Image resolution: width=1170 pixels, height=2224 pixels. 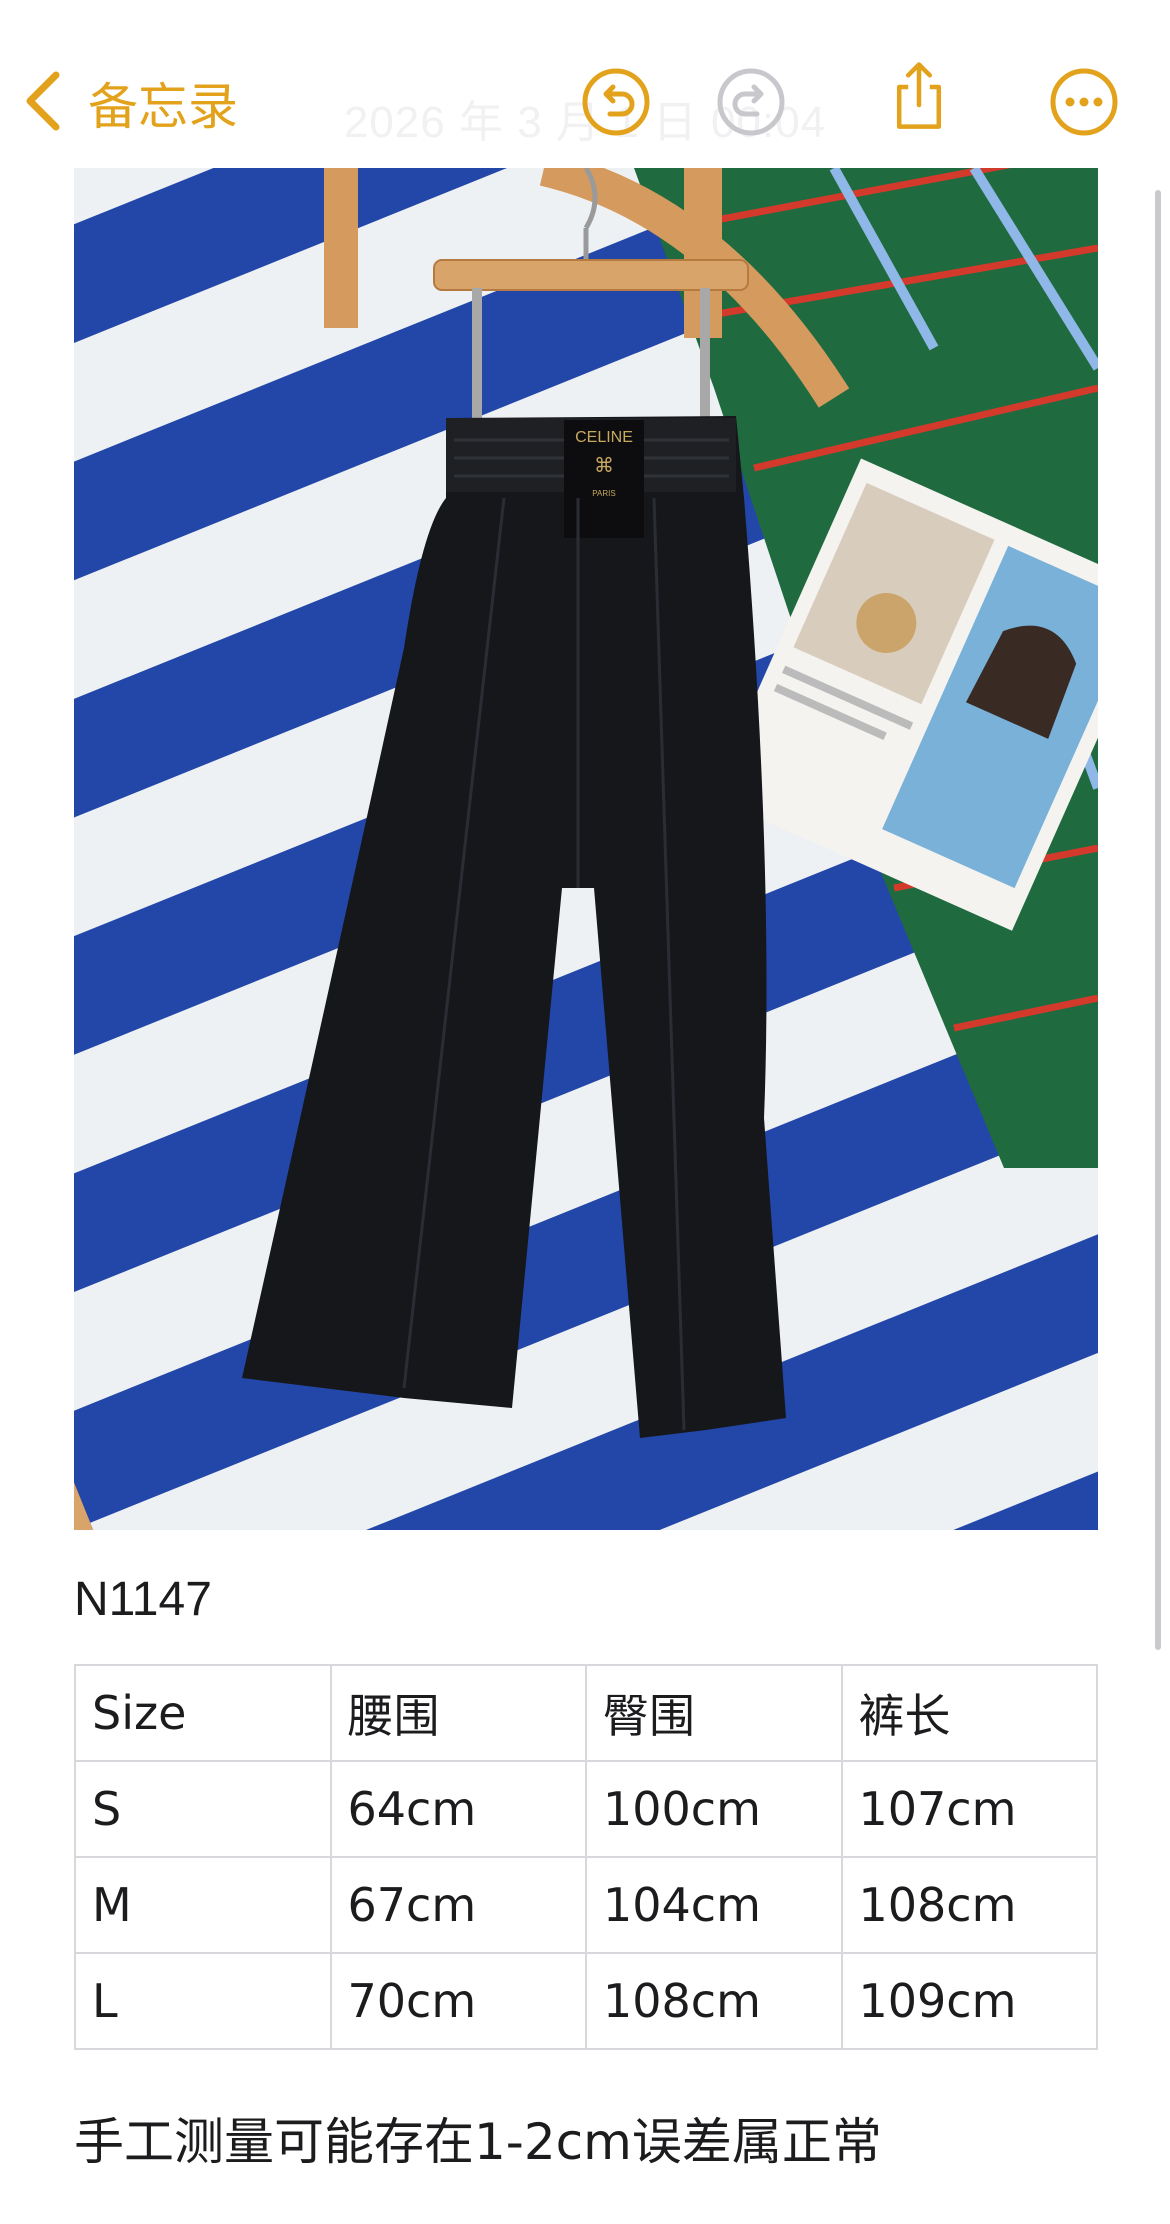 I want to click on navigation-bar: 2026 年 3 月 1 日 00:04 备忘录, so click(x=585, y=84).